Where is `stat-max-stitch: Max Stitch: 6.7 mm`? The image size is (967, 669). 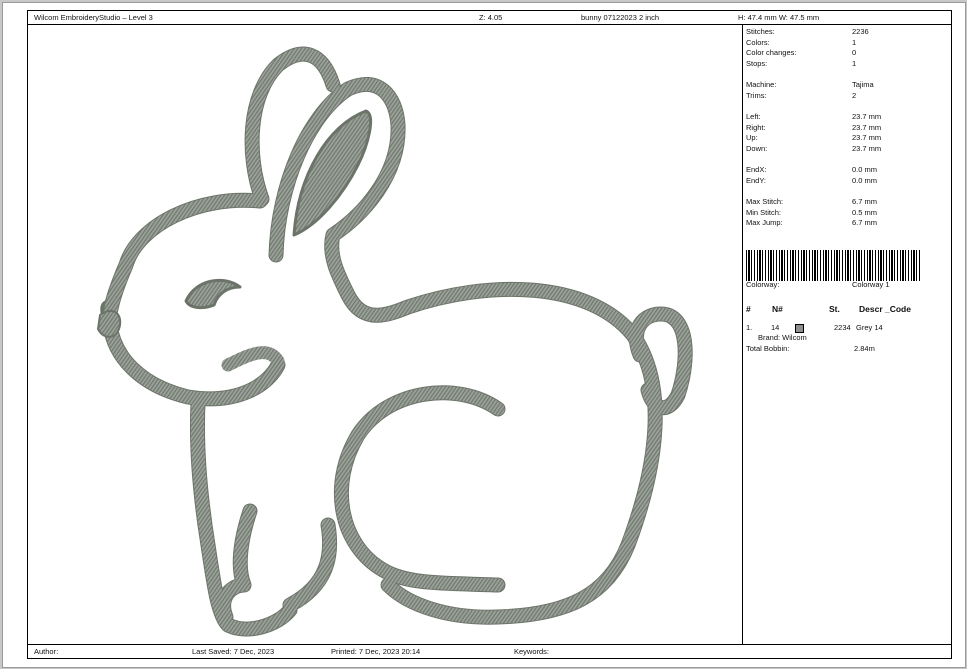
stat-max-stitch: Max Stitch: 6.7 mm is located at coordinates (812, 201).